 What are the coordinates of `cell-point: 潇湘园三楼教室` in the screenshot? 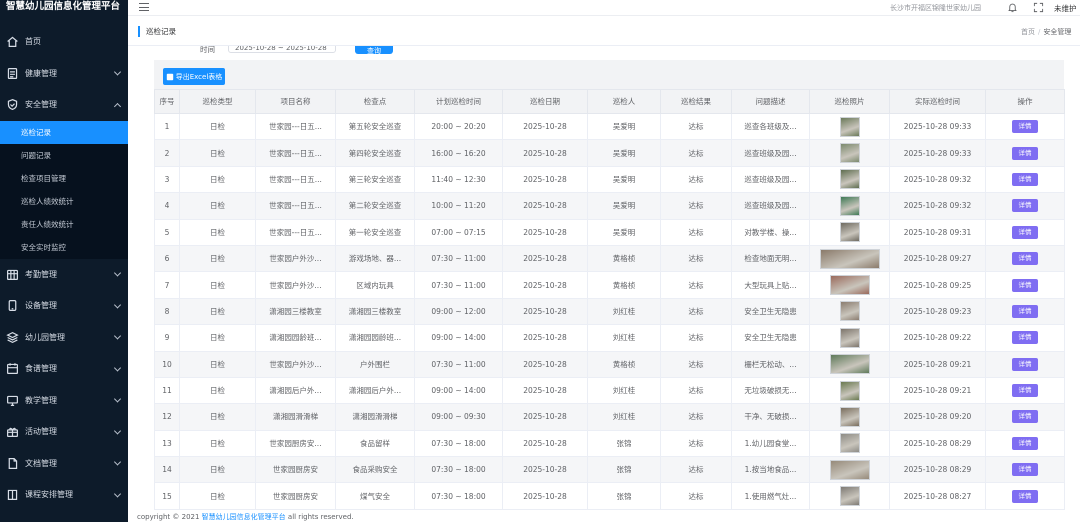 It's located at (375, 311).